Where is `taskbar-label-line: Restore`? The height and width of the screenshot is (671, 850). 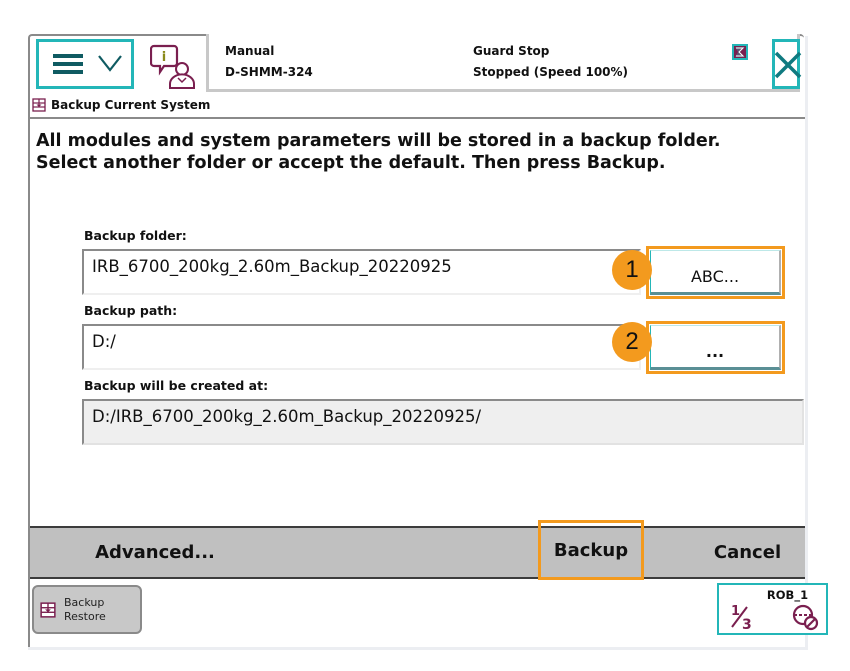
taskbar-label-line: Restore is located at coordinates (85, 616).